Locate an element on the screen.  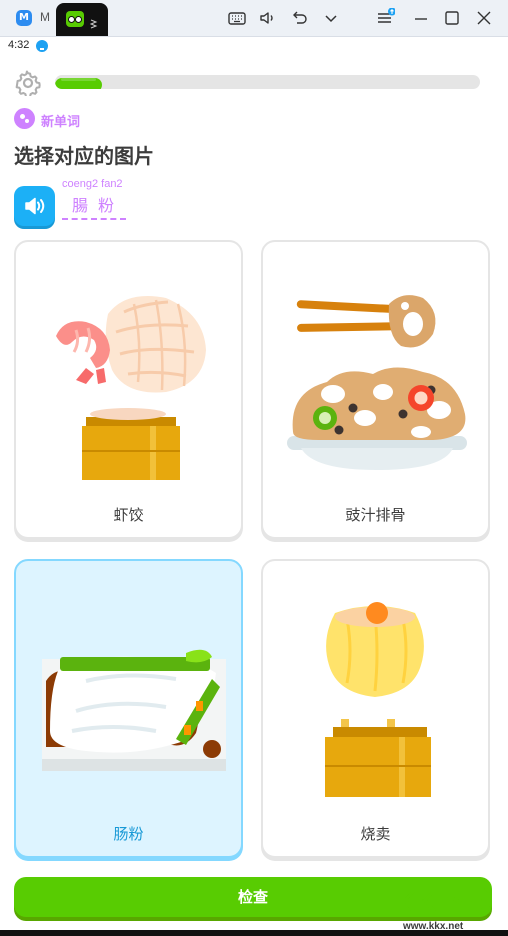
option-label: 烧卖 is located at coordinates (375, 834).